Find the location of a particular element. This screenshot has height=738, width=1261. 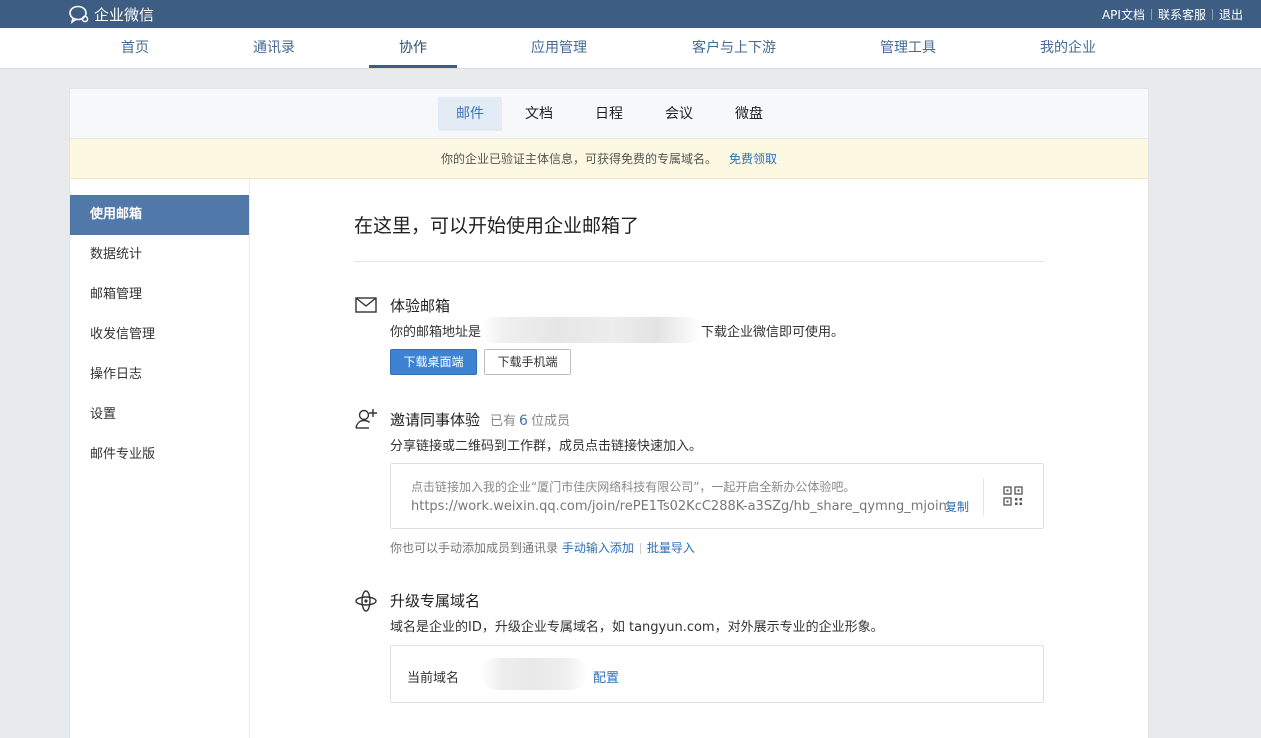

desc-prefix: 你的邮箱地址是 is located at coordinates (436, 332).